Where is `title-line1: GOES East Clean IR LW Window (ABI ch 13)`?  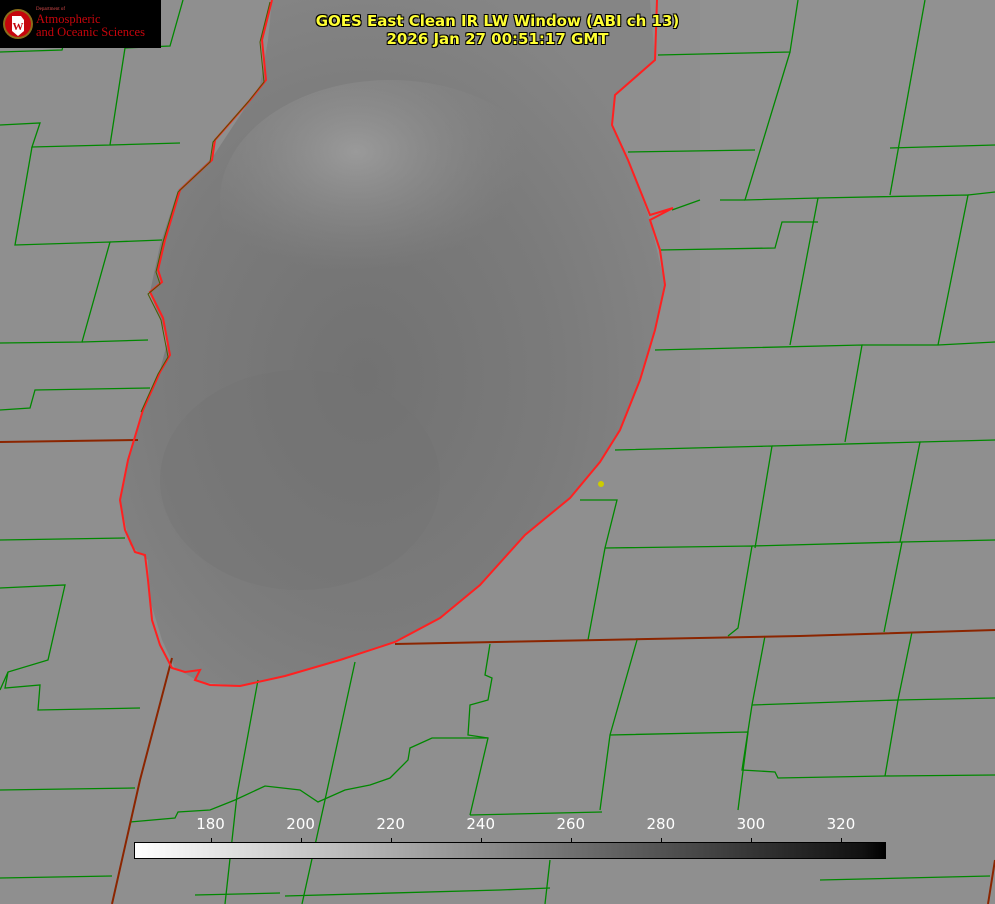
title-line1: GOES East Clean IR LW Window (ABI ch 13) is located at coordinates (497, 21).